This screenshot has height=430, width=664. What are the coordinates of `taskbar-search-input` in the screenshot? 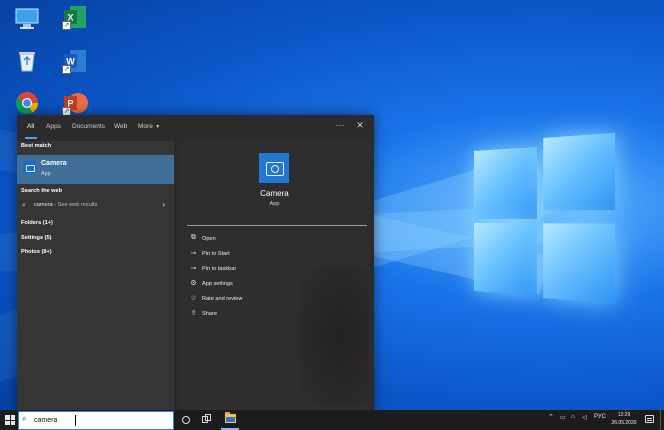 It's located at (99, 420).